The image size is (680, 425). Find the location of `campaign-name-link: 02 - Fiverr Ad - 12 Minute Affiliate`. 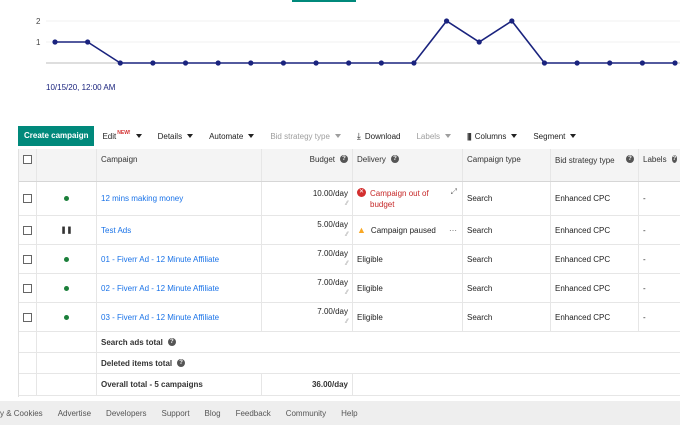

campaign-name-link: 02 - Fiverr Ad - 12 Minute Affiliate is located at coordinates (160, 288).